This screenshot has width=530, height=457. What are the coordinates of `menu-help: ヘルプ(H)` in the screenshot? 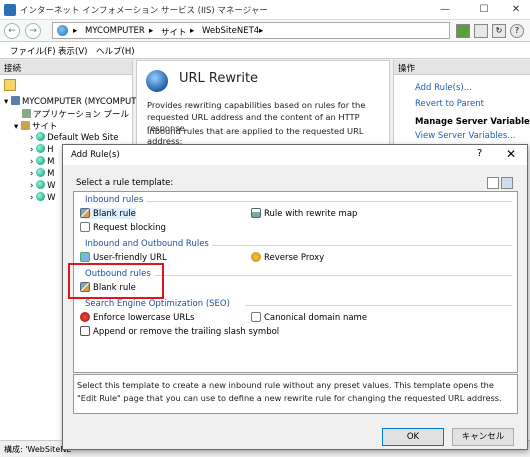 It's located at (115, 51).